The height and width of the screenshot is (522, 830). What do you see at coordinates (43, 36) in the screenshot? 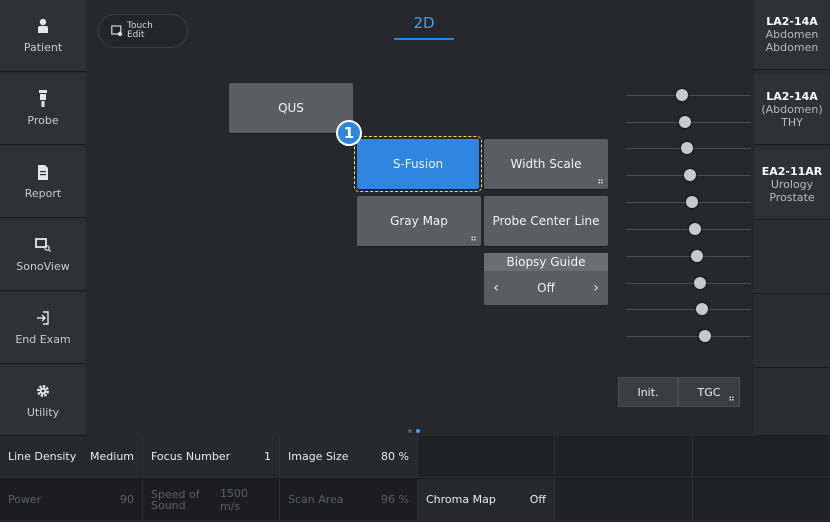
I see `sidebar-item-patient: Patient` at bounding box center [43, 36].